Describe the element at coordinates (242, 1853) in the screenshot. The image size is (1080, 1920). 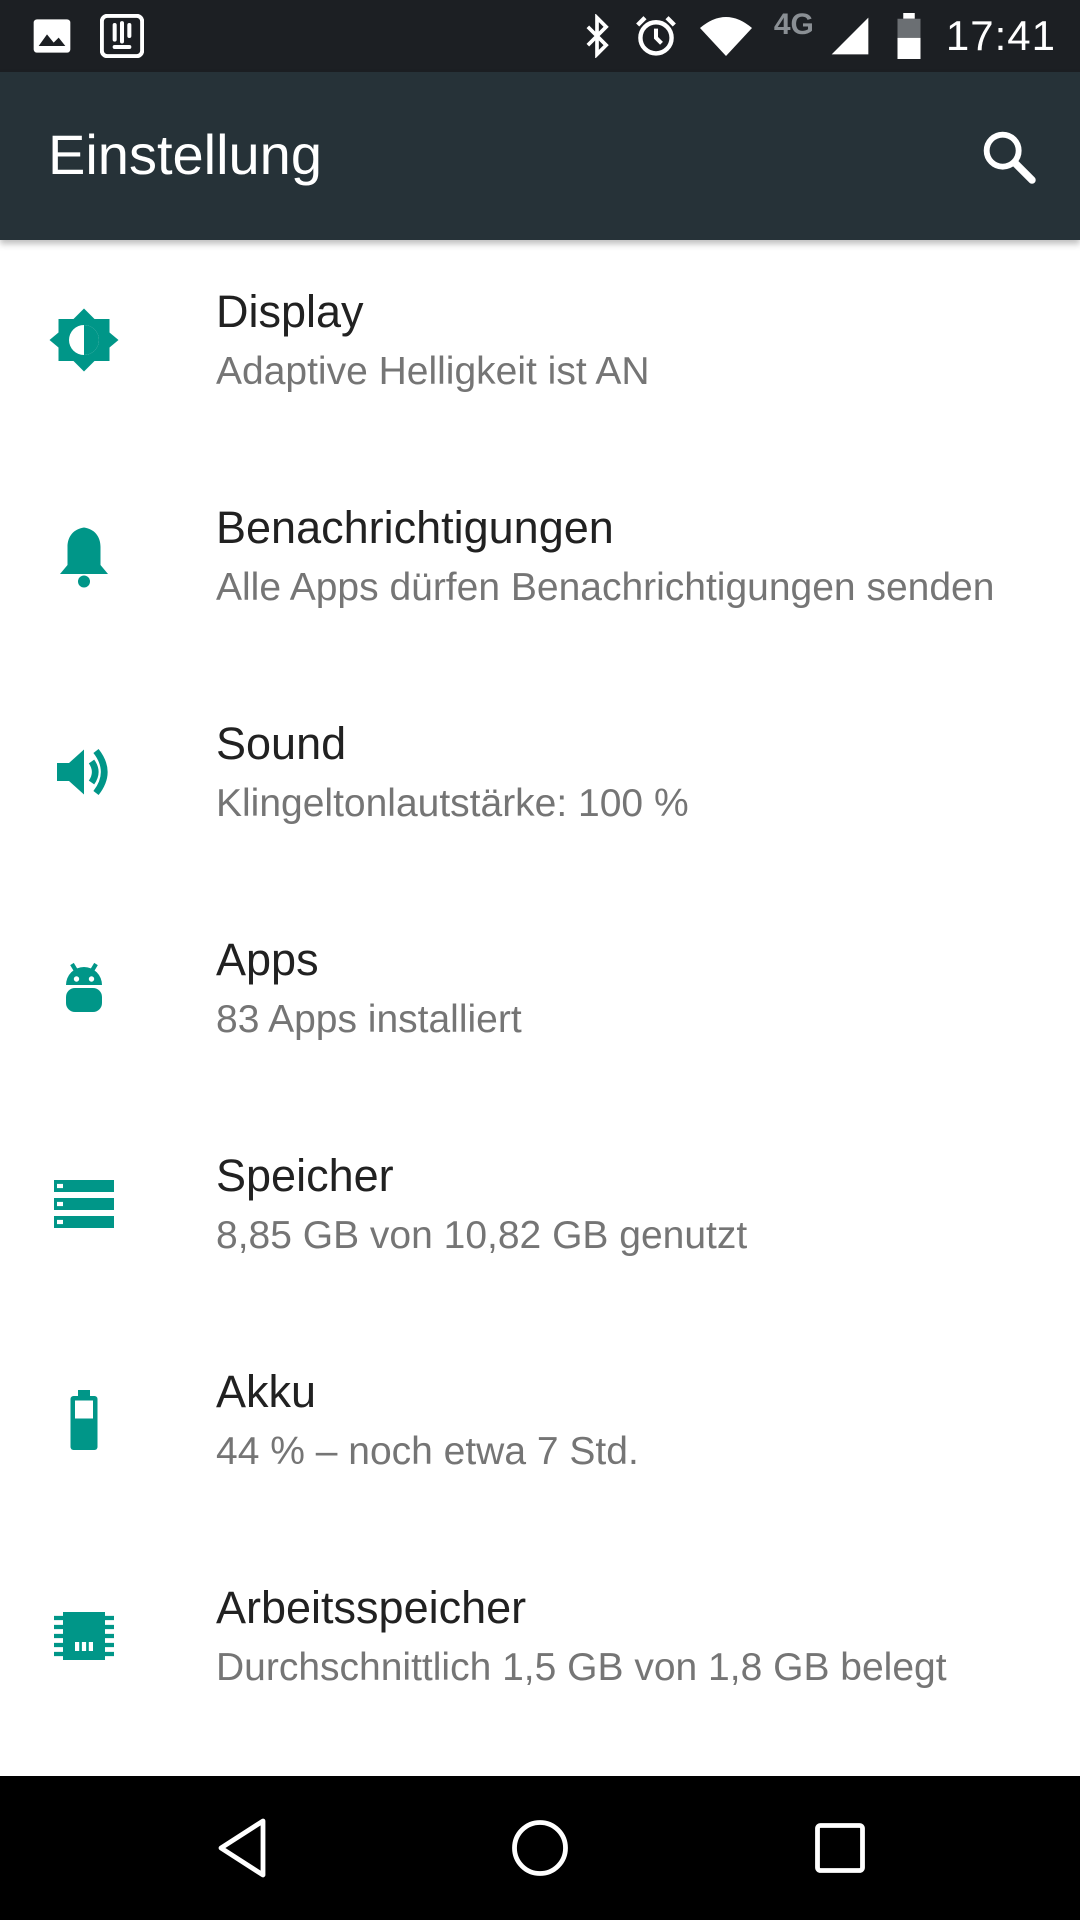
I see `back-icon` at that location.